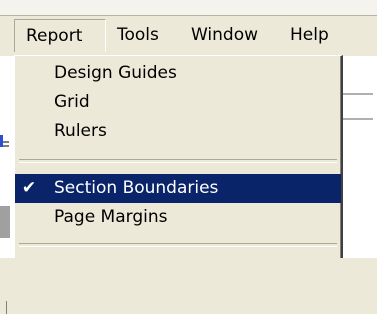 The height and width of the screenshot is (314, 377). What do you see at coordinates (360, 157) in the screenshot?
I see `document-area-right` at bounding box center [360, 157].